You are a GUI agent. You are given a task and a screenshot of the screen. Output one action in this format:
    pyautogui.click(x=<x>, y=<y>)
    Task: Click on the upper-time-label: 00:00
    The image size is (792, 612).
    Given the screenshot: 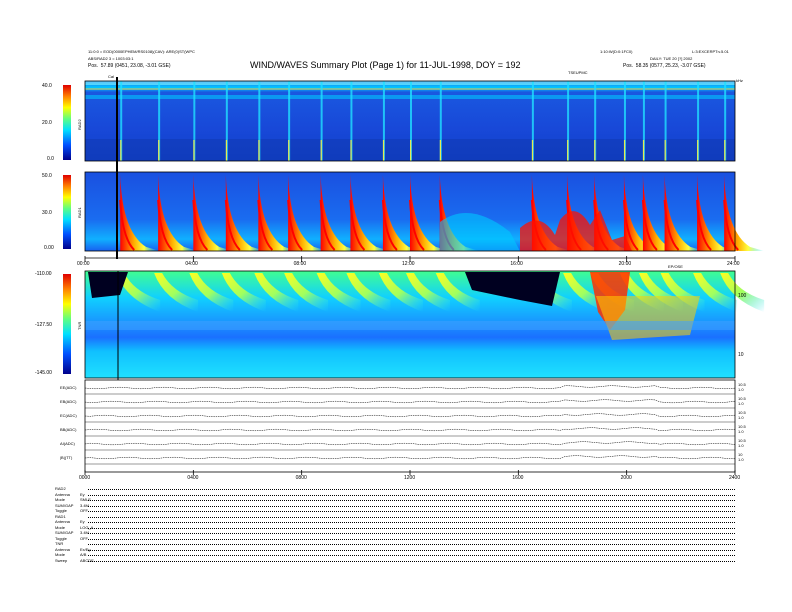 What is the action you would take?
    pyautogui.click(x=83, y=264)
    